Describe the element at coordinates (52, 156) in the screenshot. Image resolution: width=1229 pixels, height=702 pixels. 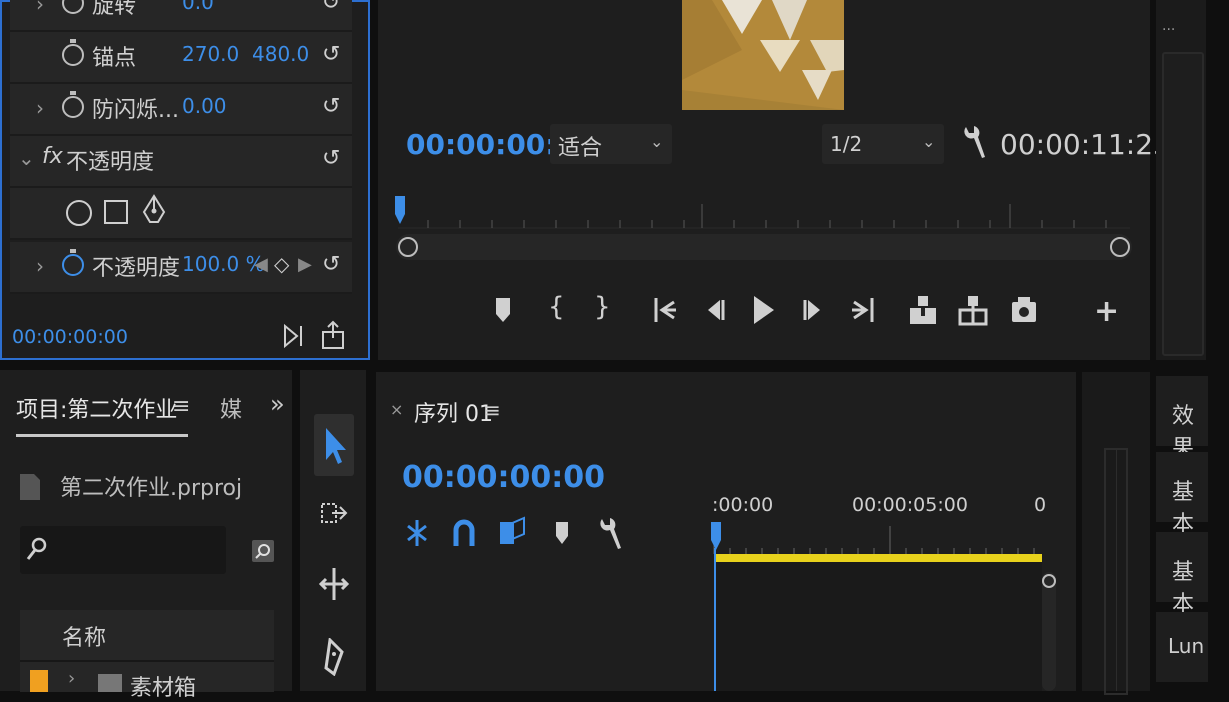
I see `fx-icon: fx` at that location.